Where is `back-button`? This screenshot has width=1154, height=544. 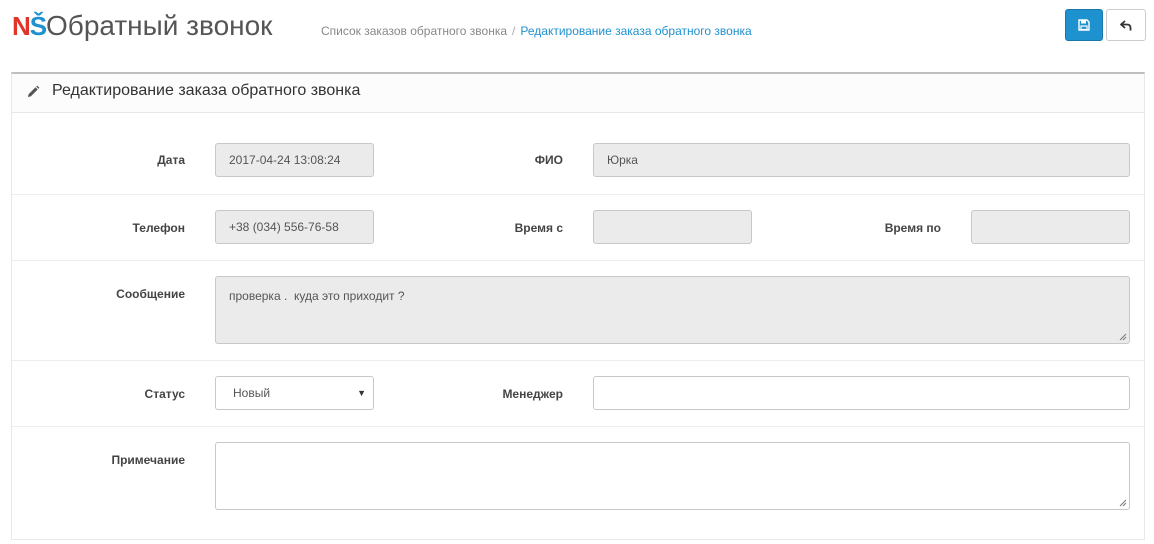
back-button is located at coordinates (1126, 25).